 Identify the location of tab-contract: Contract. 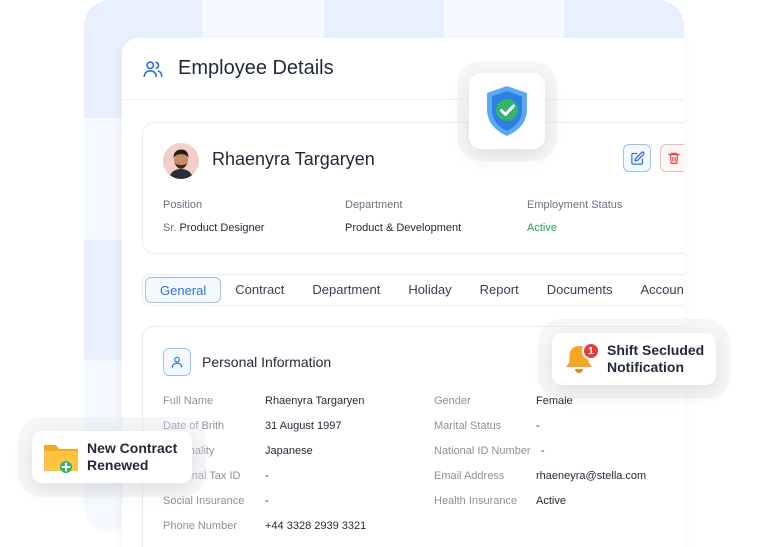
(259, 290).